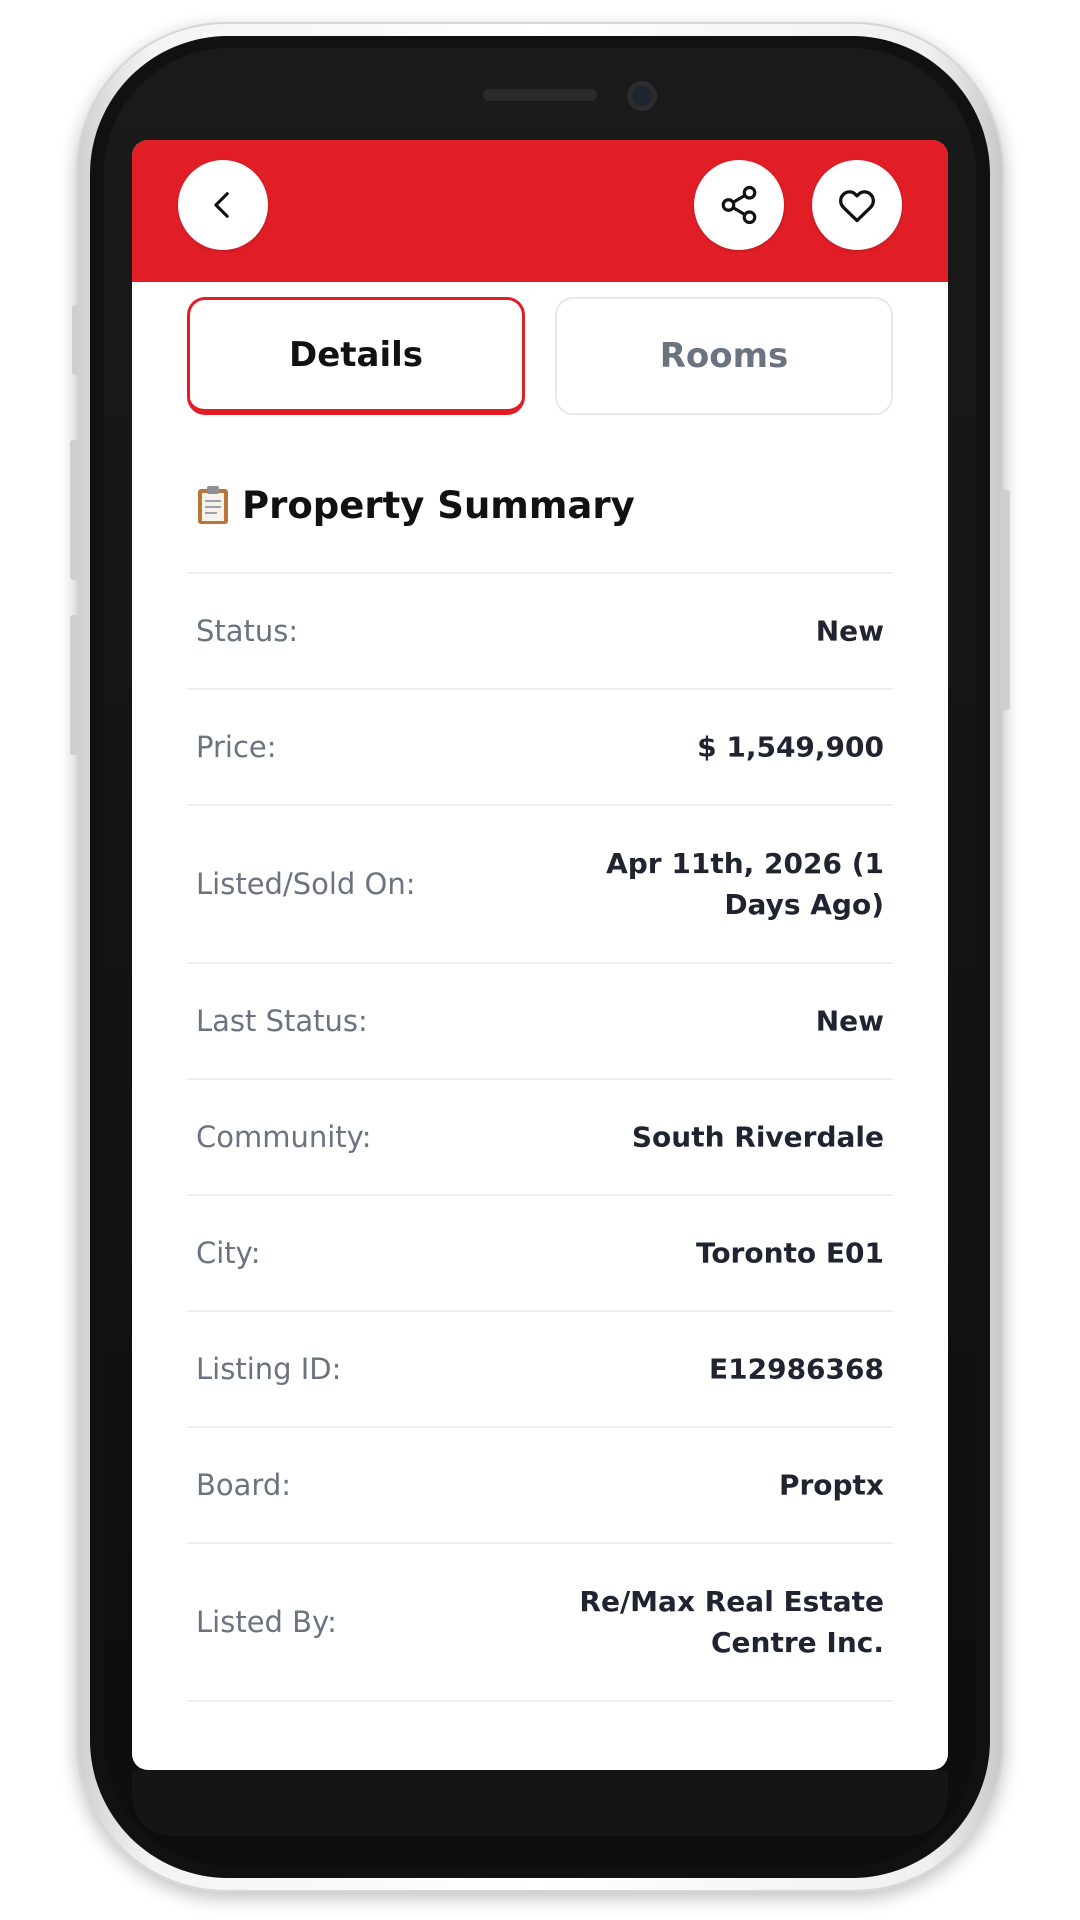  What do you see at coordinates (790, 747) in the screenshot?
I see `row-value: $ 1,549,900` at bounding box center [790, 747].